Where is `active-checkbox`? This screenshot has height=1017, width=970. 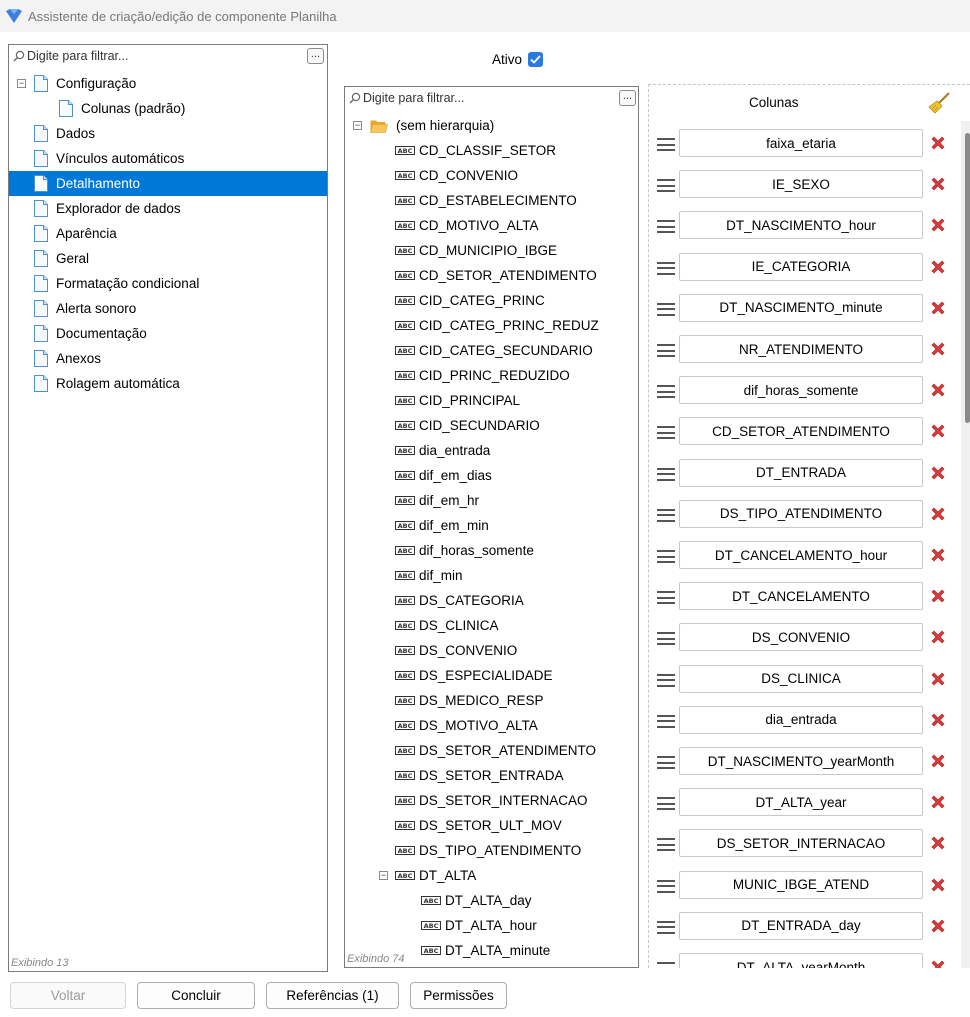
active-checkbox is located at coordinates (536, 59).